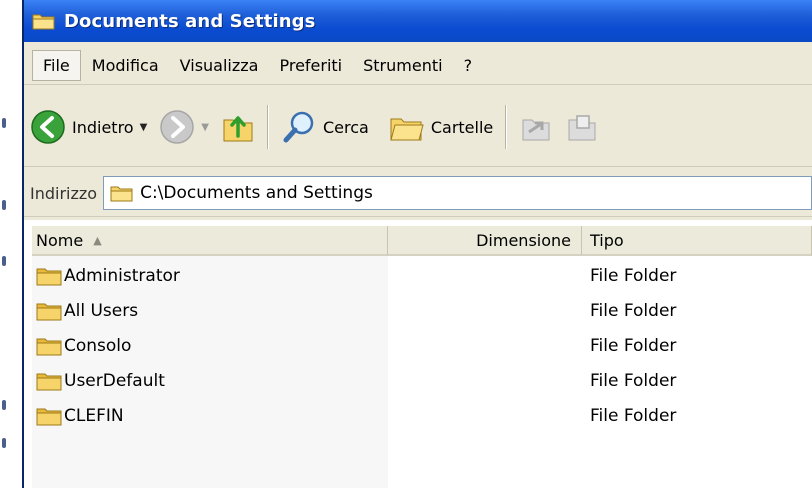  What do you see at coordinates (457, 193) in the screenshot?
I see `address-field: C:\Documents and Settings` at bounding box center [457, 193].